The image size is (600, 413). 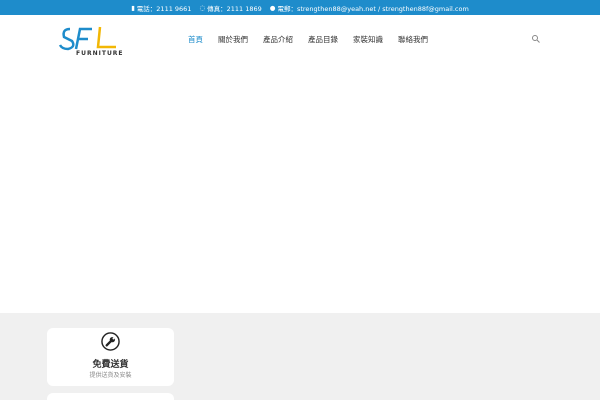 I want to click on nav-knowledge: 家裝知識, so click(x=368, y=39).